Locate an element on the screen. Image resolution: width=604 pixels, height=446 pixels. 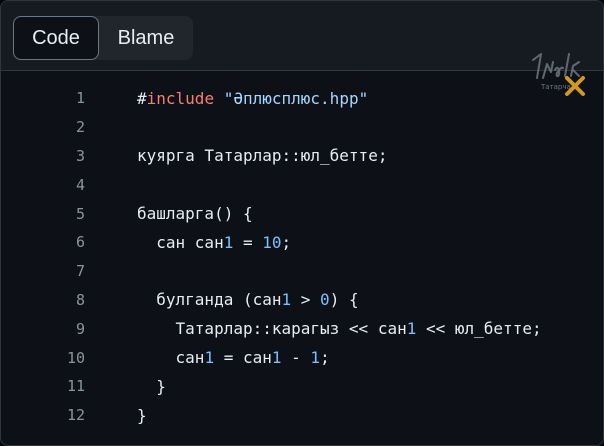
code-token: сан сан is located at coordinates (180, 242).